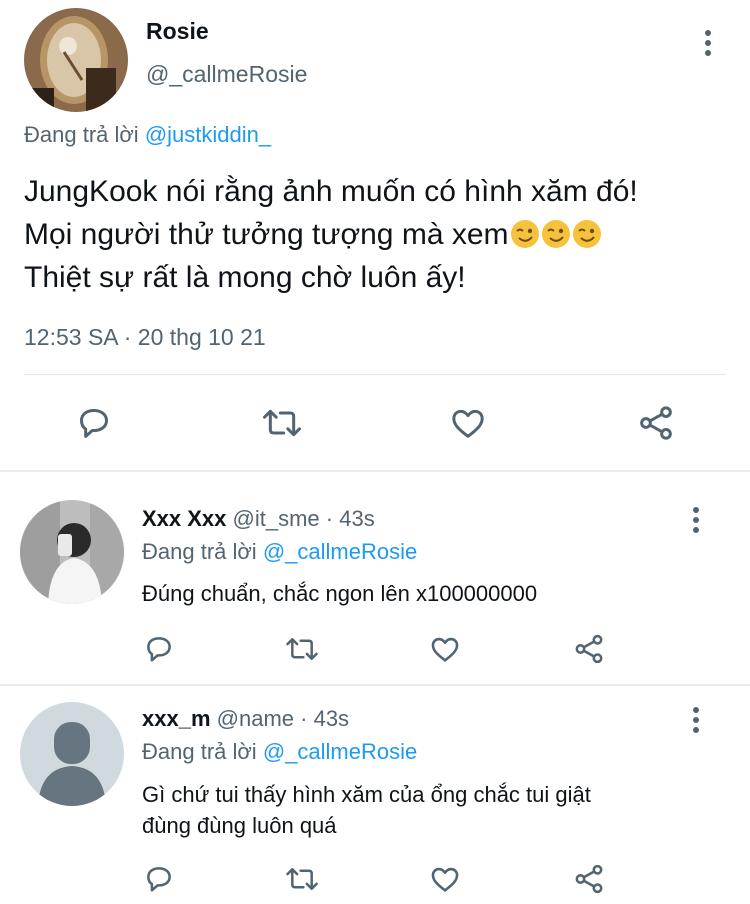 This screenshot has height=904, width=750. I want to click on reply-header: Xxx Xxx @it_sme · 43s, so click(258, 519).